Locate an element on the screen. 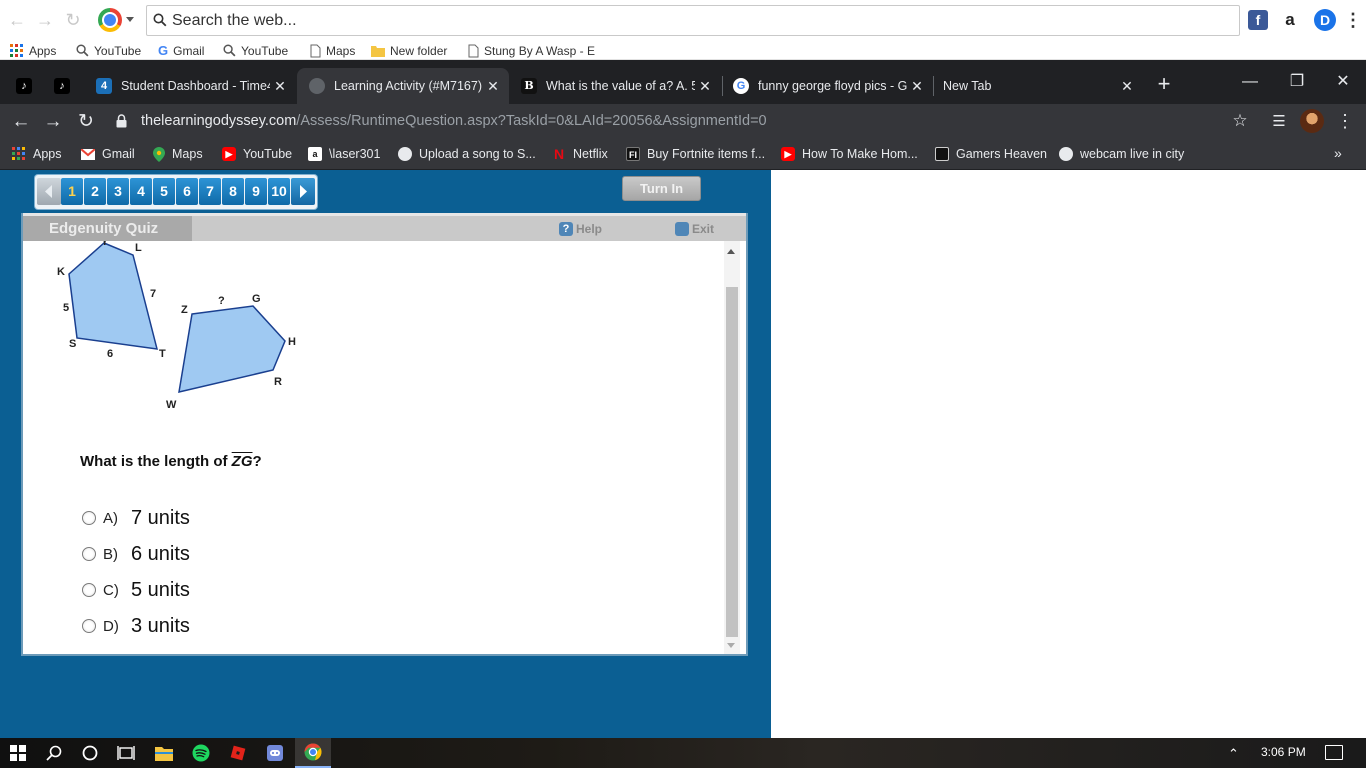 The image size is (1366, 768). window-close-icon: ✕ is located at coordinates (1343, 82).